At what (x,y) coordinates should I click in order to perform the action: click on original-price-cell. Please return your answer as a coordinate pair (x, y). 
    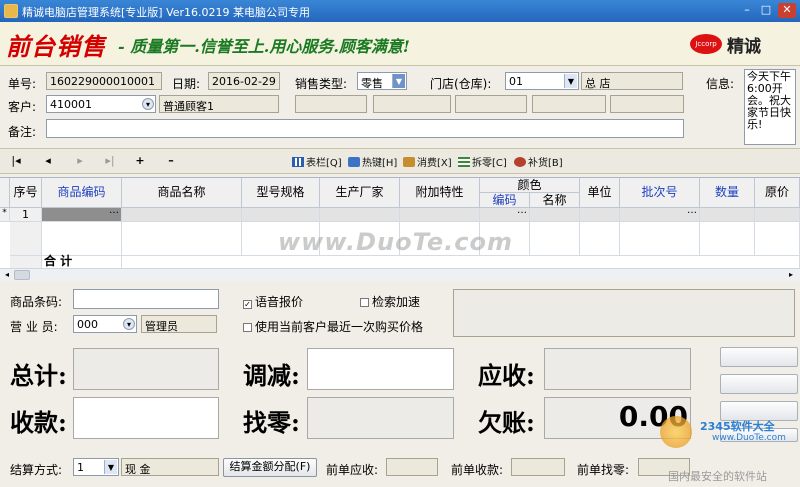
    Looking at the image, I should click on (777, 215).